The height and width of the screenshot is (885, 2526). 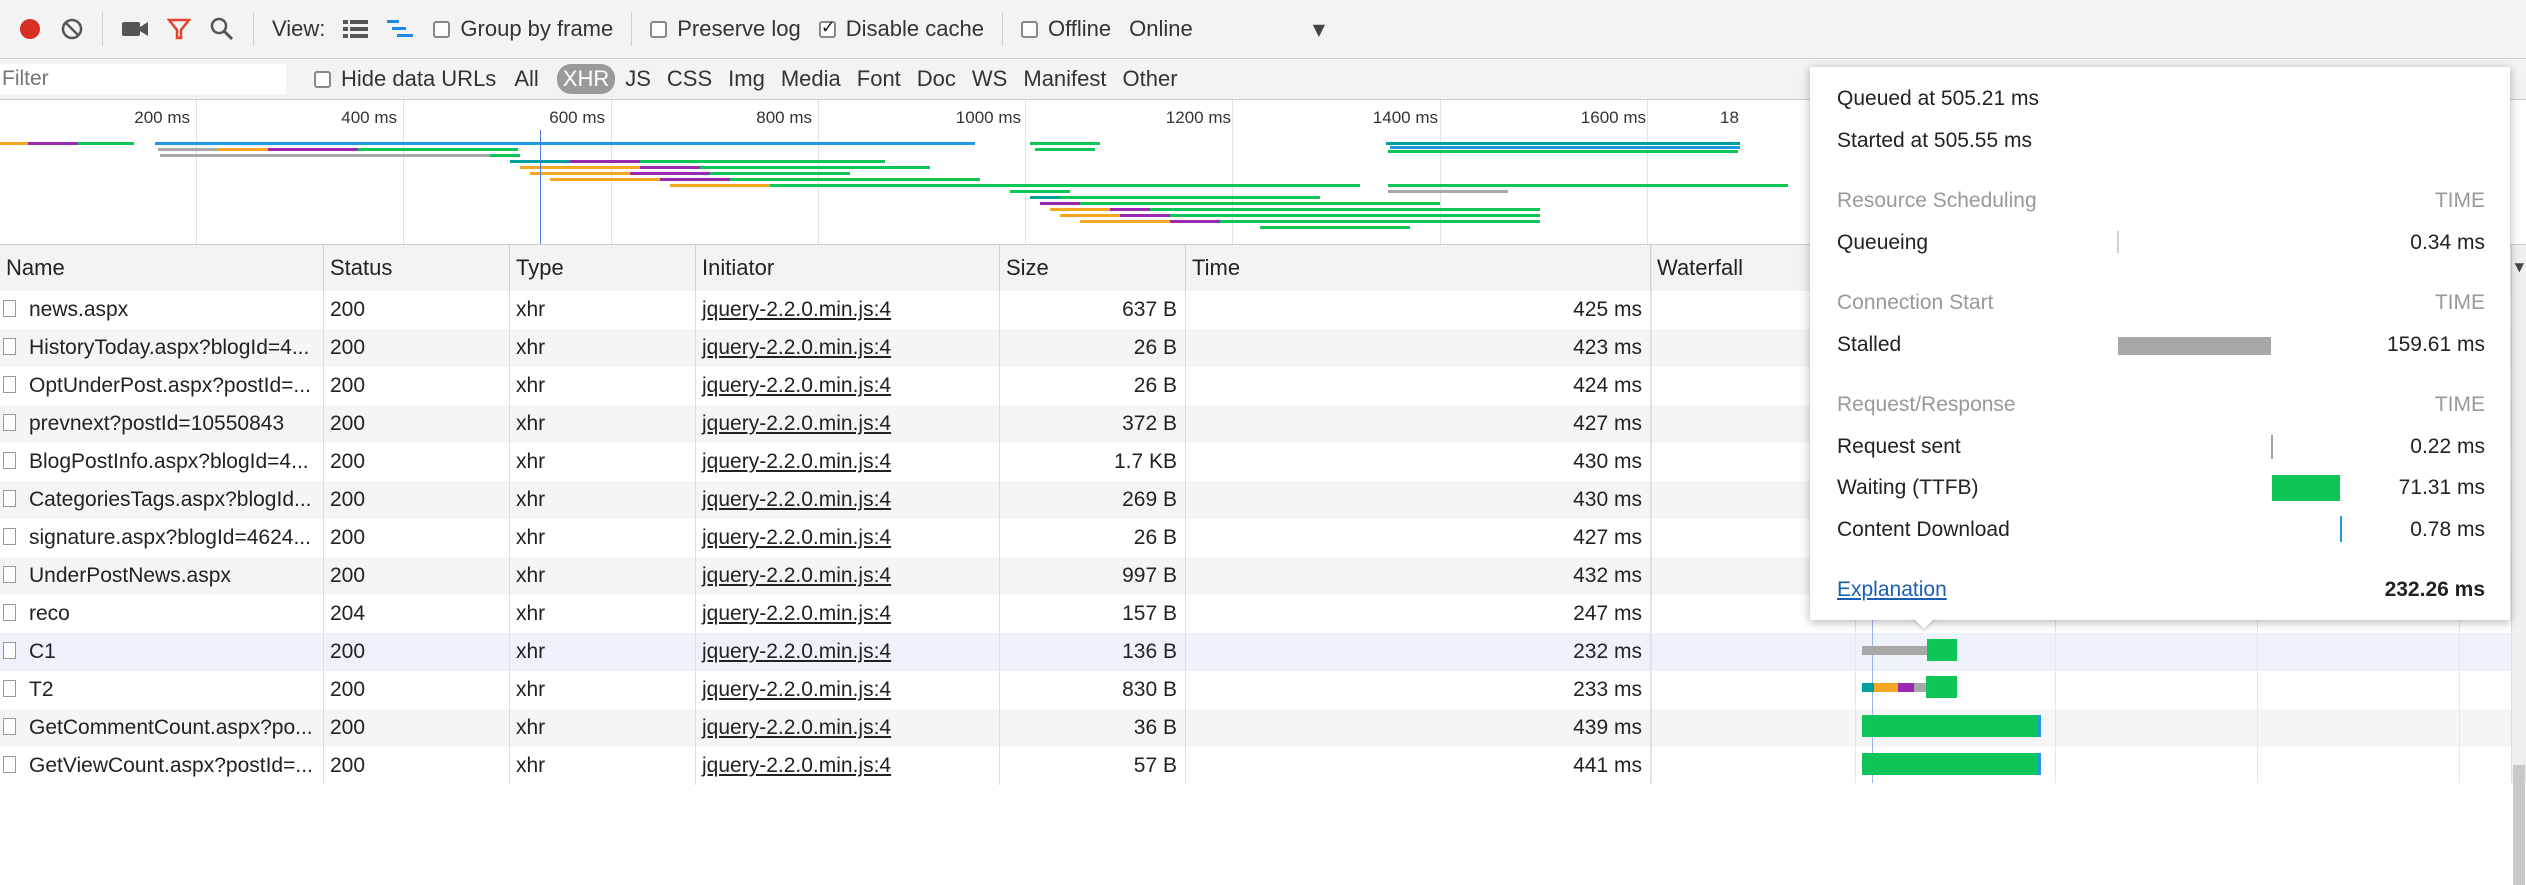 I want to click on record-icon, so click(x=30, y=29).